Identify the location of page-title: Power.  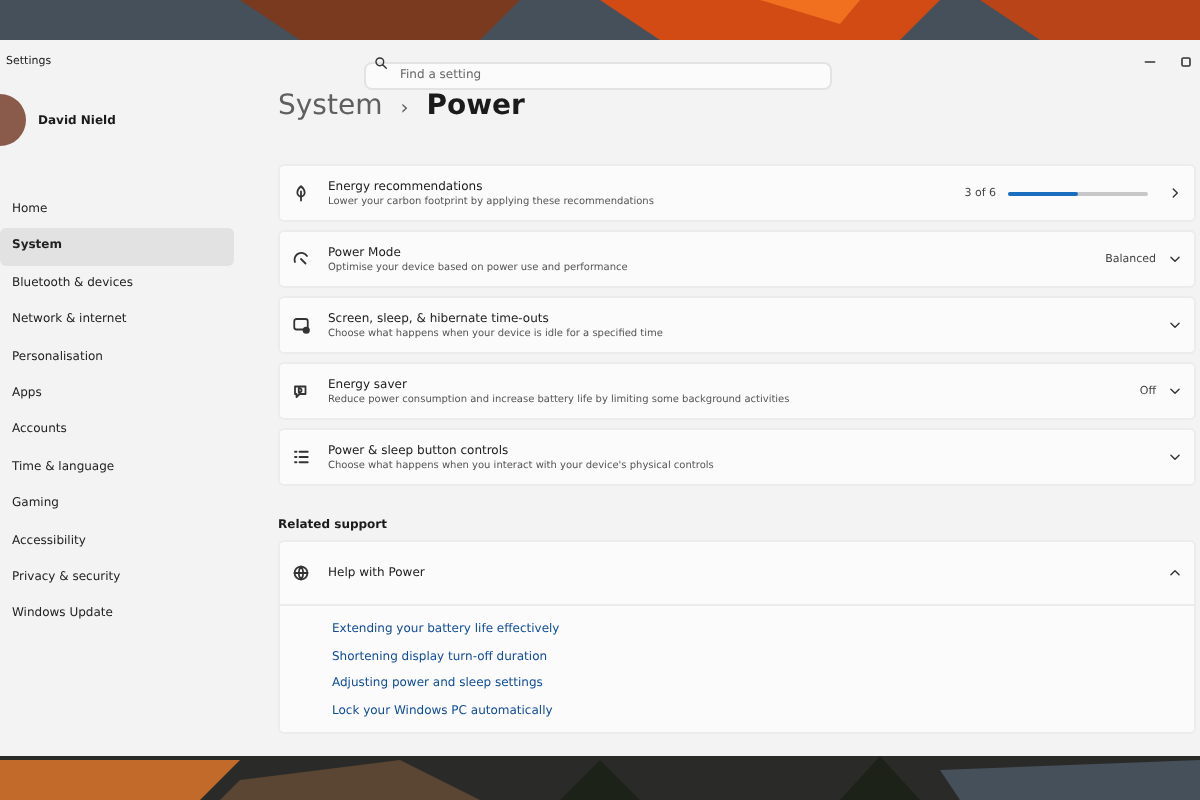
(475, 106).